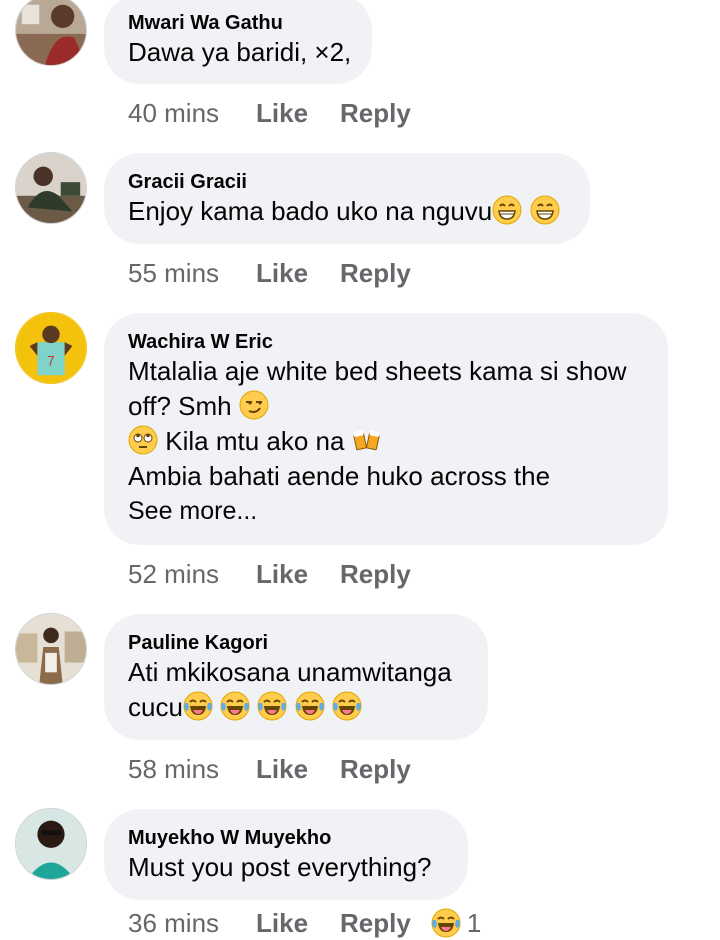 The height and width of the screenshot is (940, 720). What do you see at coordinates (280, 867) in the screenshot?
I see `comment-line: Must you post everything?` at bounding box center [280, 867].